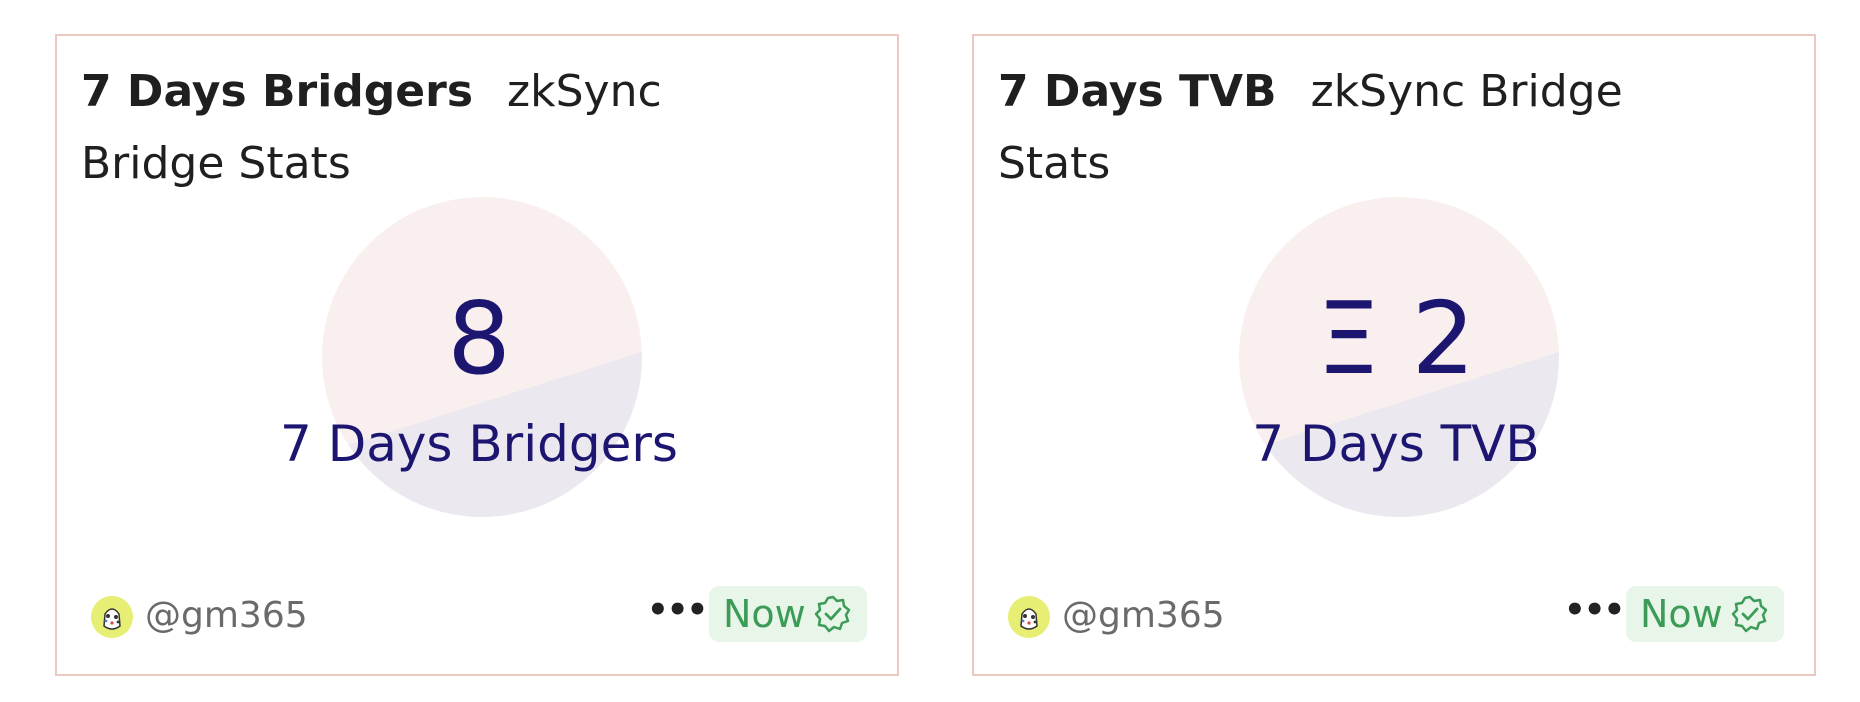 The width and height of the screenshot is (1860, 702). What do you see at coordinates (1137, 91) in the screenshot?
I see `card-title-main: 7 Days TVB` at bounding box center [1137, 91].